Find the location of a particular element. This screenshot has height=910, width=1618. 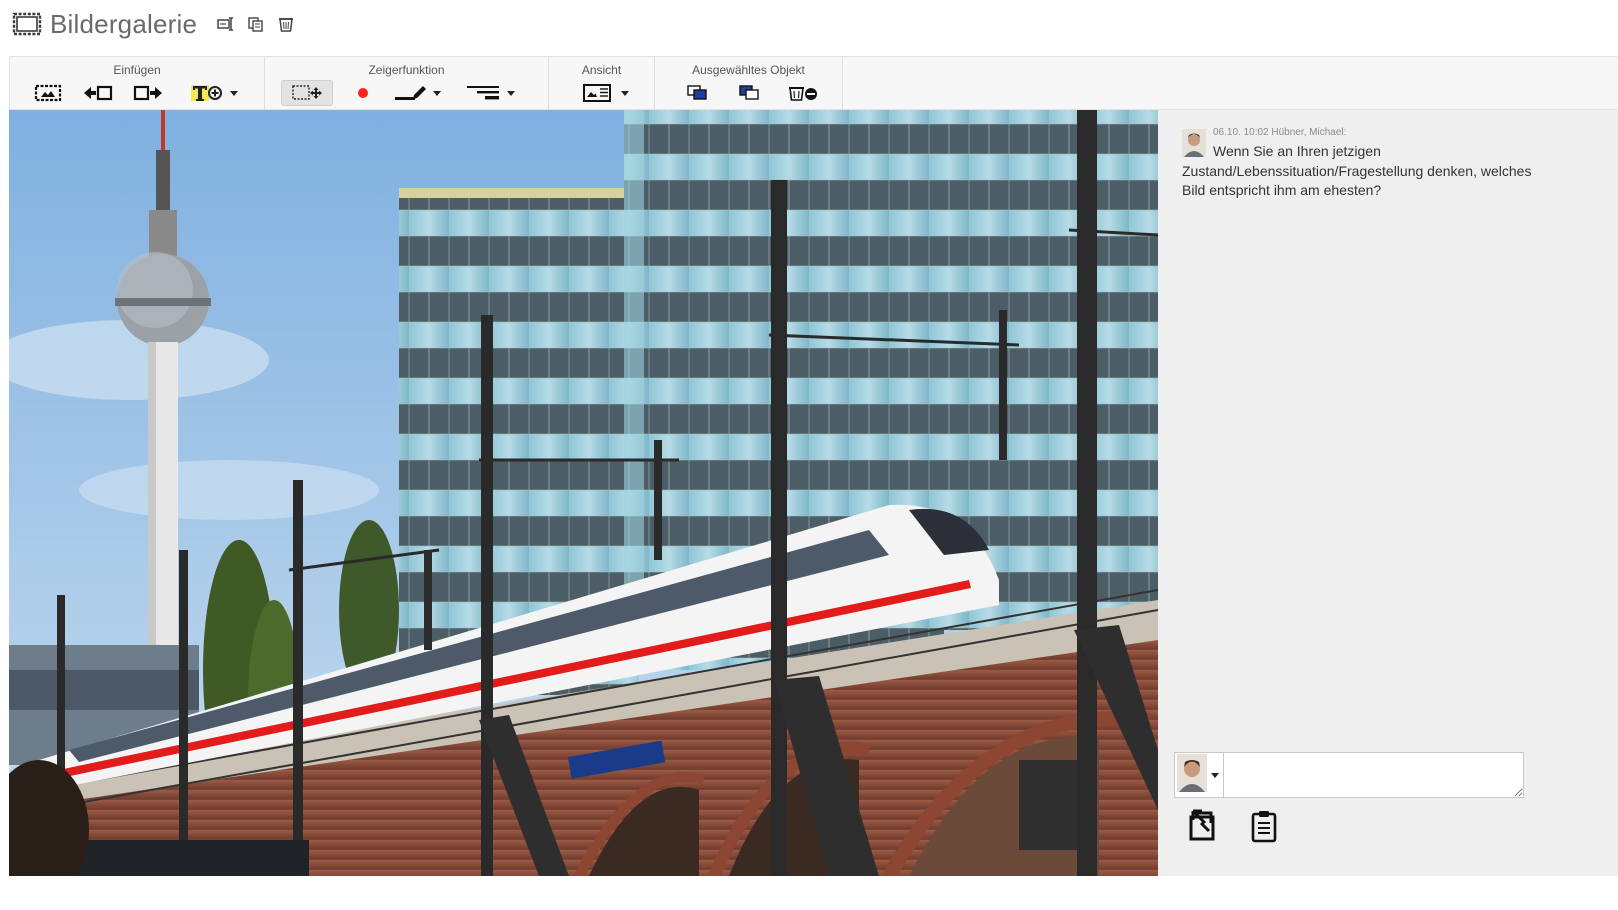

bring-to-front-button is located at coordinates (699, 93).